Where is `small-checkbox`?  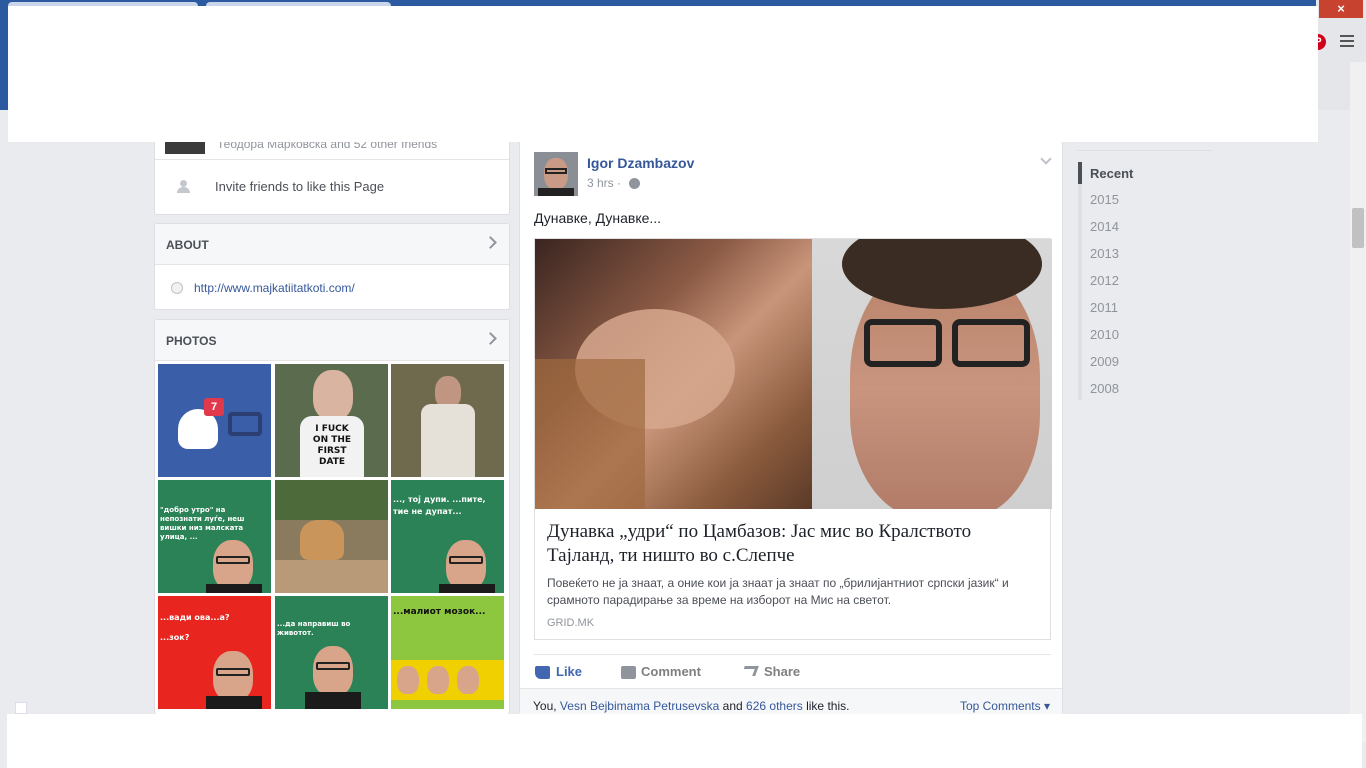 small-checkbox is located at coordinates (21, 708).